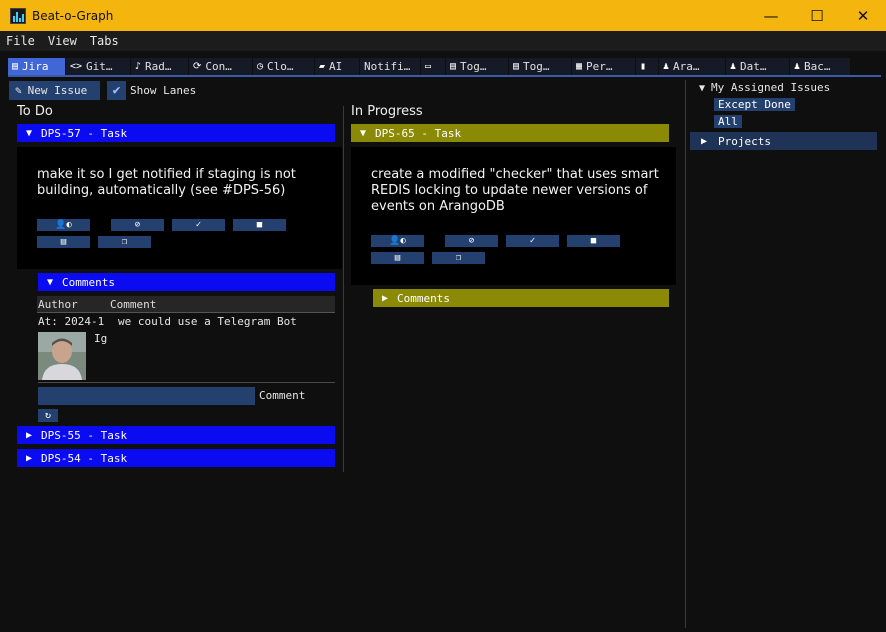 The height and width of the screenshot is (632, 886). I want to click on checkmark-icon: ✔, so click(116, 90).